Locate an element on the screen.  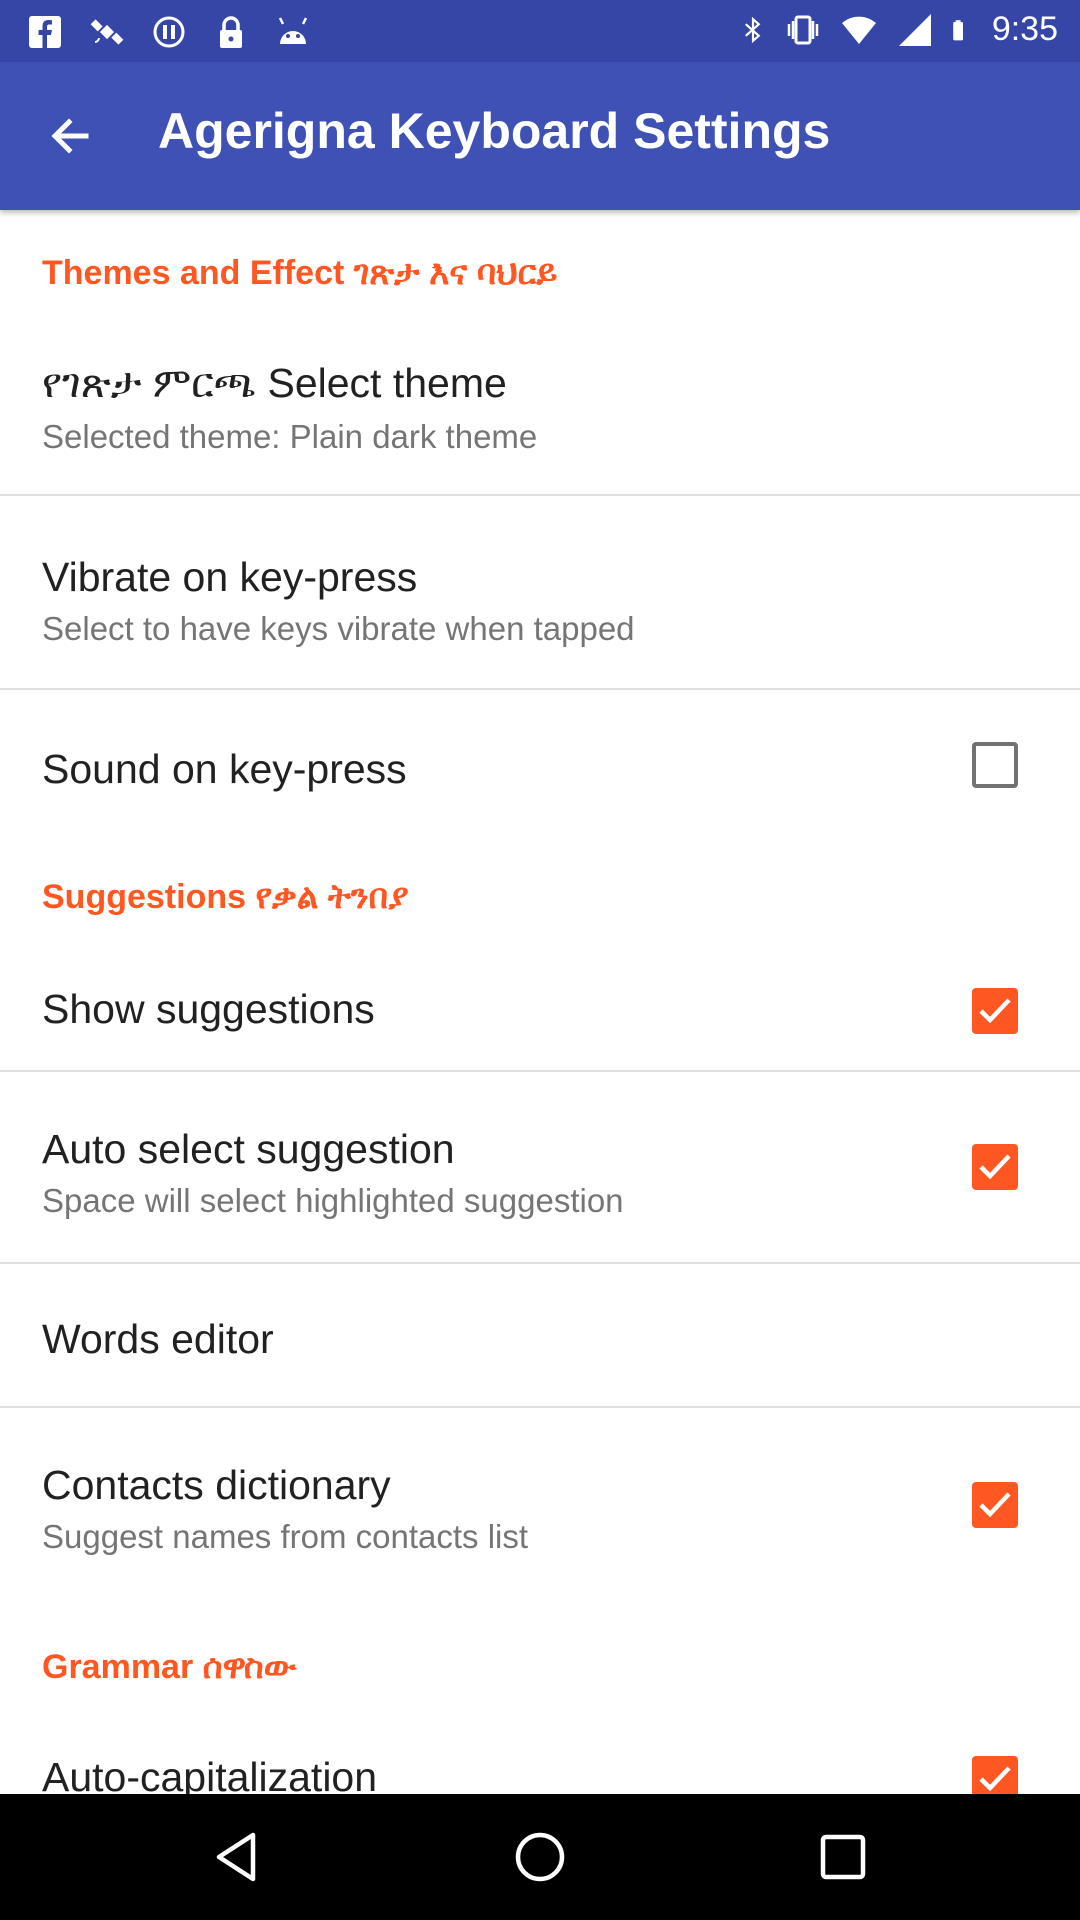
pref-words-editor: Words editor is located at coordinates (540, 1334).